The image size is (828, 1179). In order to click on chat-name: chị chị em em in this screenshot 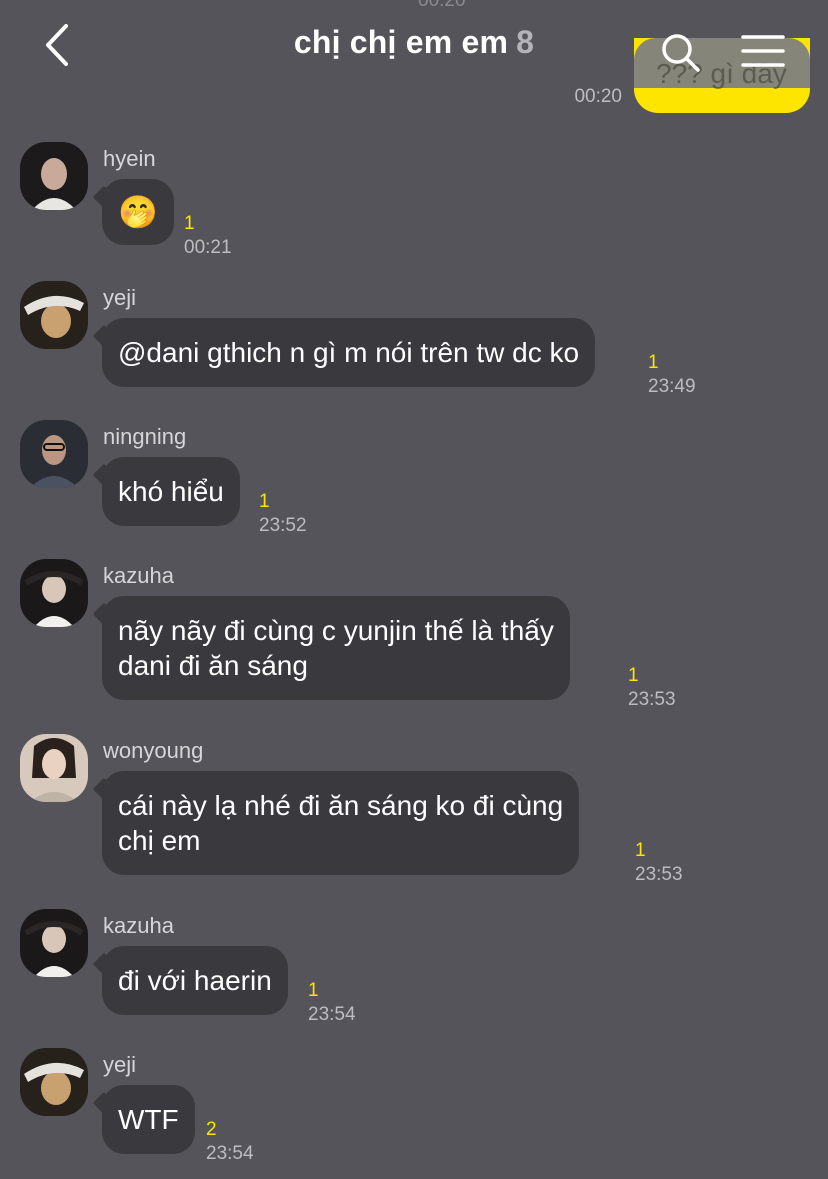, I will do `click(401, 42)`.